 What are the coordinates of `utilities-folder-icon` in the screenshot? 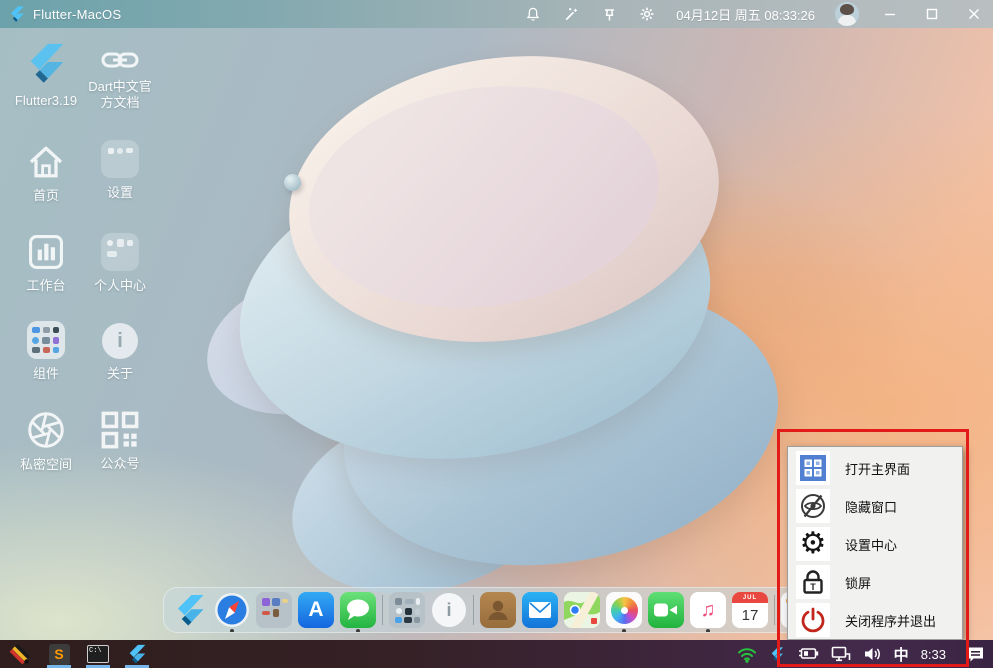 It's located at (407, 610).